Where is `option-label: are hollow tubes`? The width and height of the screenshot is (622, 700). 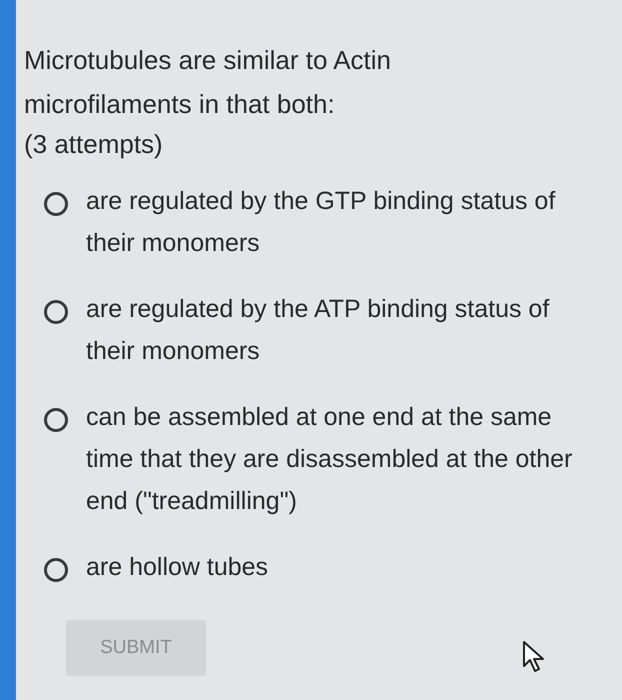 option-label: are hollow tubes is located at coordinates (177, 567).